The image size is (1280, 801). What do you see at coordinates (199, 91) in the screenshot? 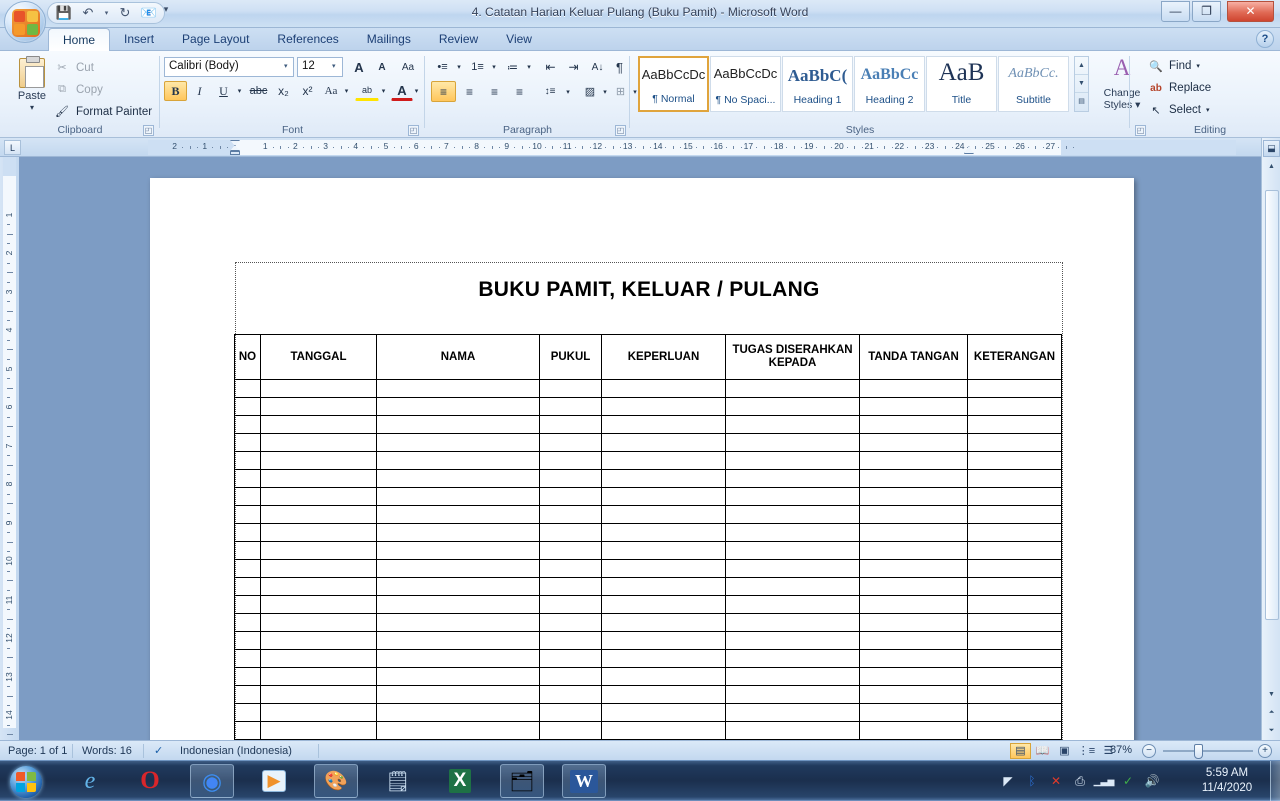
I see `italic-button: I` at bounding box center [199, 91].